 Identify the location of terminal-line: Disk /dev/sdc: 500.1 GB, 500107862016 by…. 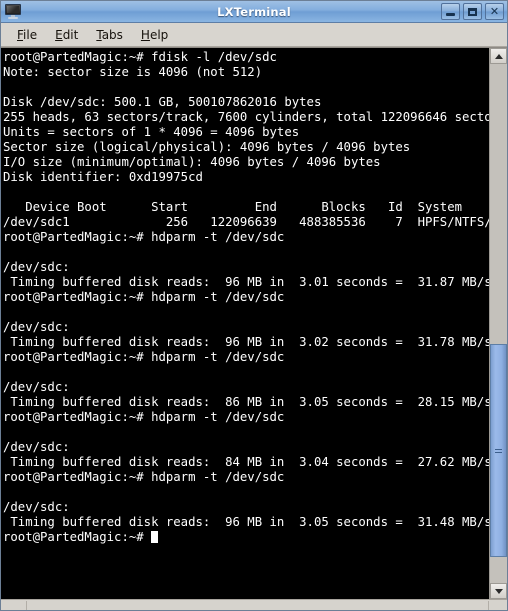
(162, 102).